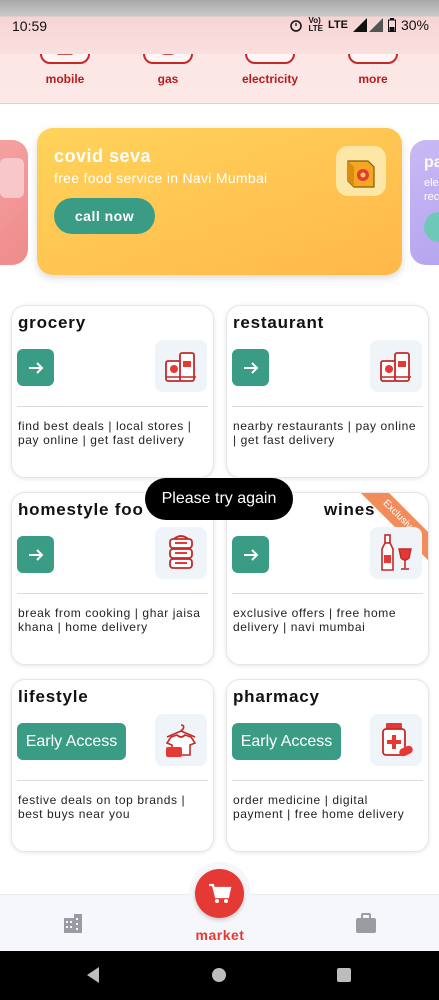 The image size is (439, 1000). What do you see at coordinates (367, 25) in the screenshot?
I see `signal-icon` at bounding box center [367, 25].